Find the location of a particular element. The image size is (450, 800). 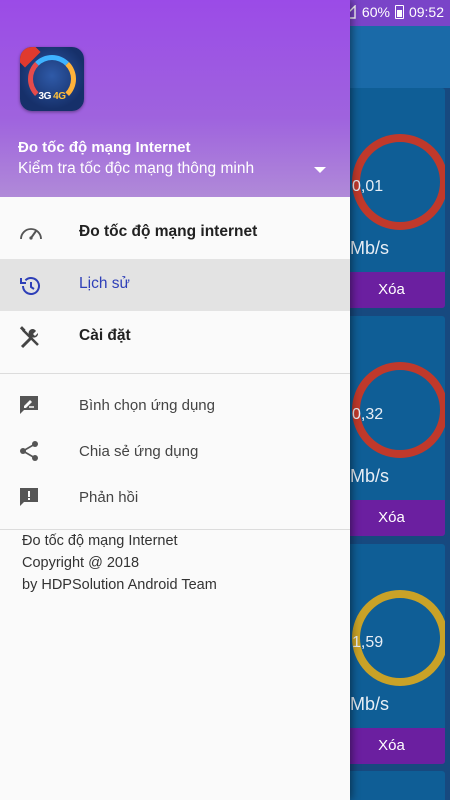

battery-percent: 60% is located at coordinates (375, 12).